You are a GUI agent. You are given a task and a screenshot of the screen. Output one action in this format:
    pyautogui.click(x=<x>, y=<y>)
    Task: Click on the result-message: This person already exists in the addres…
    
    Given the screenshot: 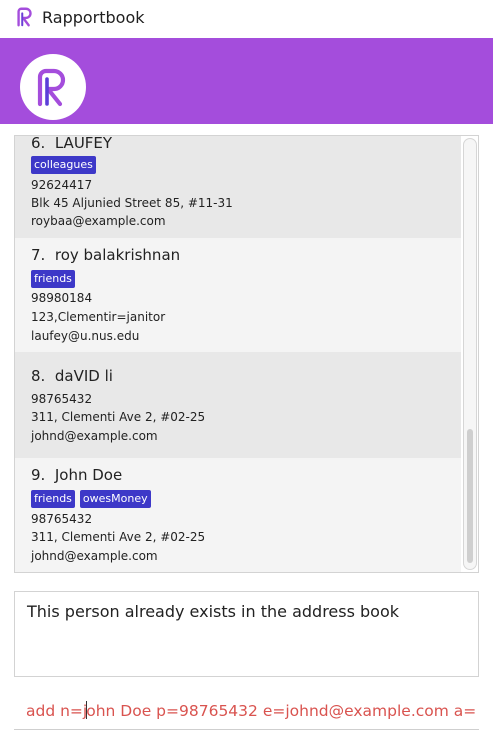 What is the action you would take?
    pyautogui.click(x=213, y=611)
    